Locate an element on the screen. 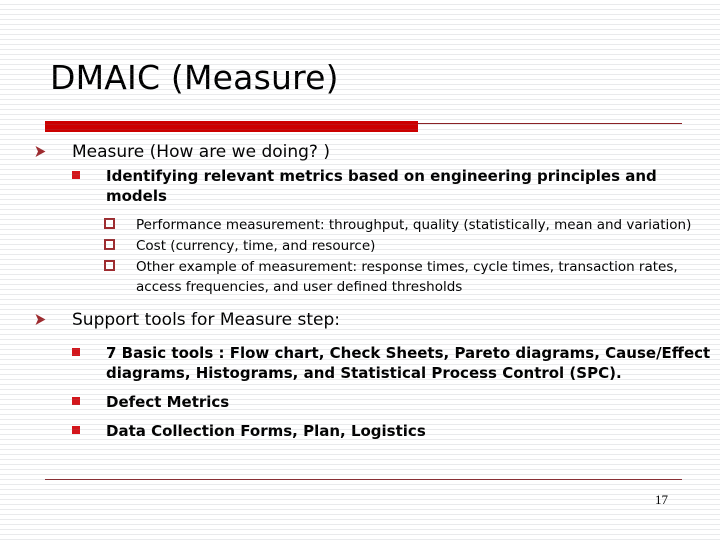 Image resolution: width=720 pixels, height=540 pixels. bullet-level2: Data Collection Forms, Plan, Logistics is located at coordinates (360, 431).